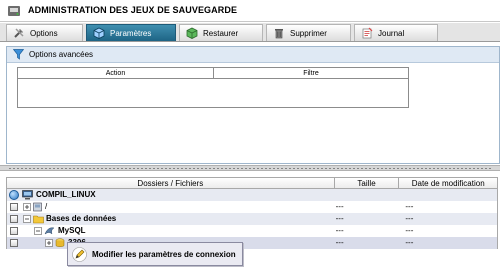  I want to click on tab-parametres: Paramètres, so click(131, 32).